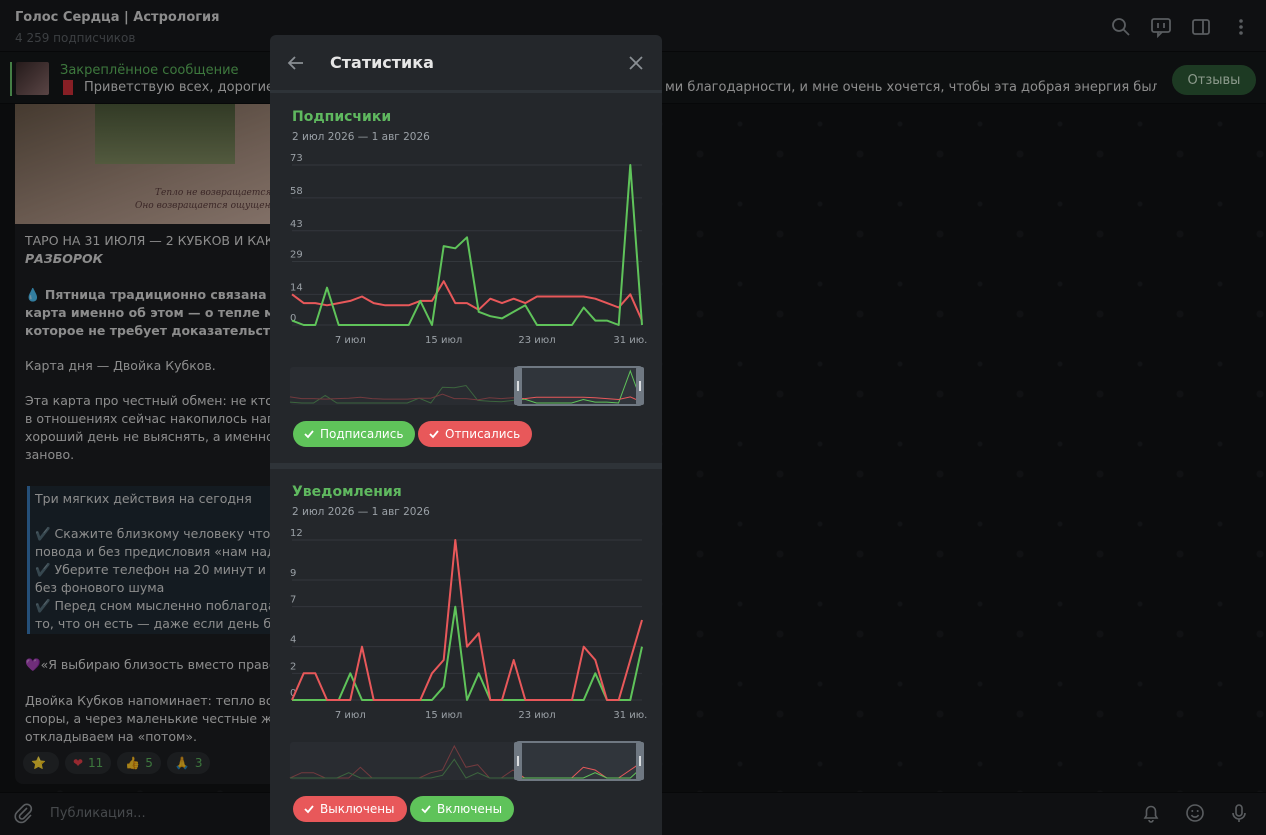  What do you see at coordinates (361, 137) in the screenshot?
I see `subscribers-date-range: 2 июл 2026 — 1 авг 2026` at bounding box center [361, 137].